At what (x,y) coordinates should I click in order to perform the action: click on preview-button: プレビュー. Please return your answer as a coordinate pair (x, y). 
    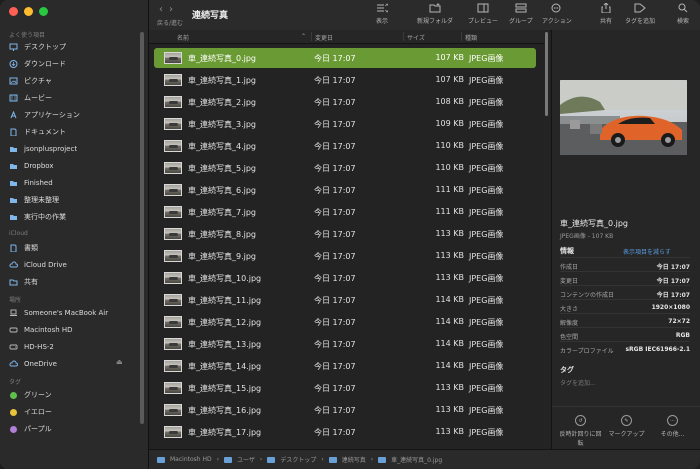
    Looking at the image, I should click on (483, 14).